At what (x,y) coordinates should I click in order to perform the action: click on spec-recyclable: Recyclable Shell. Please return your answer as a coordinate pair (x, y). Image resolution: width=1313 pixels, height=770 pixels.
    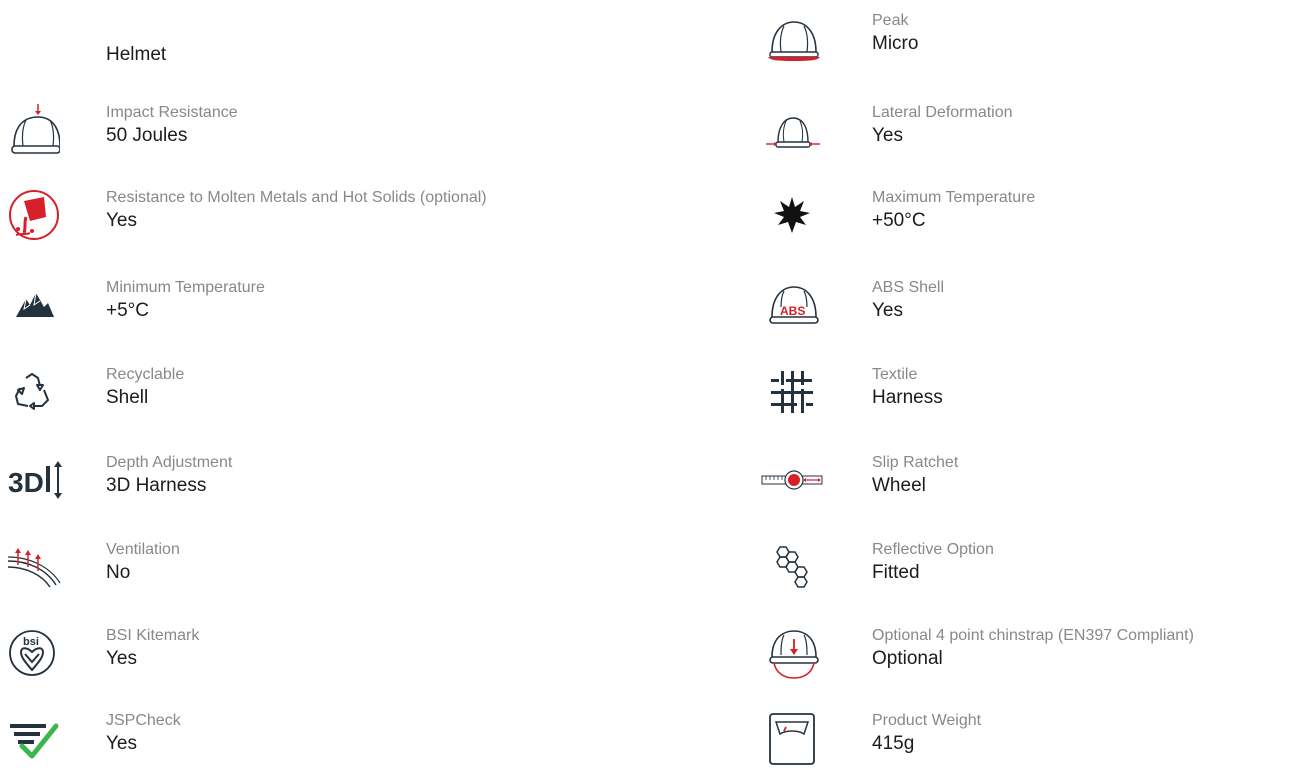
    Looking at the image, I should click on (350, 394).